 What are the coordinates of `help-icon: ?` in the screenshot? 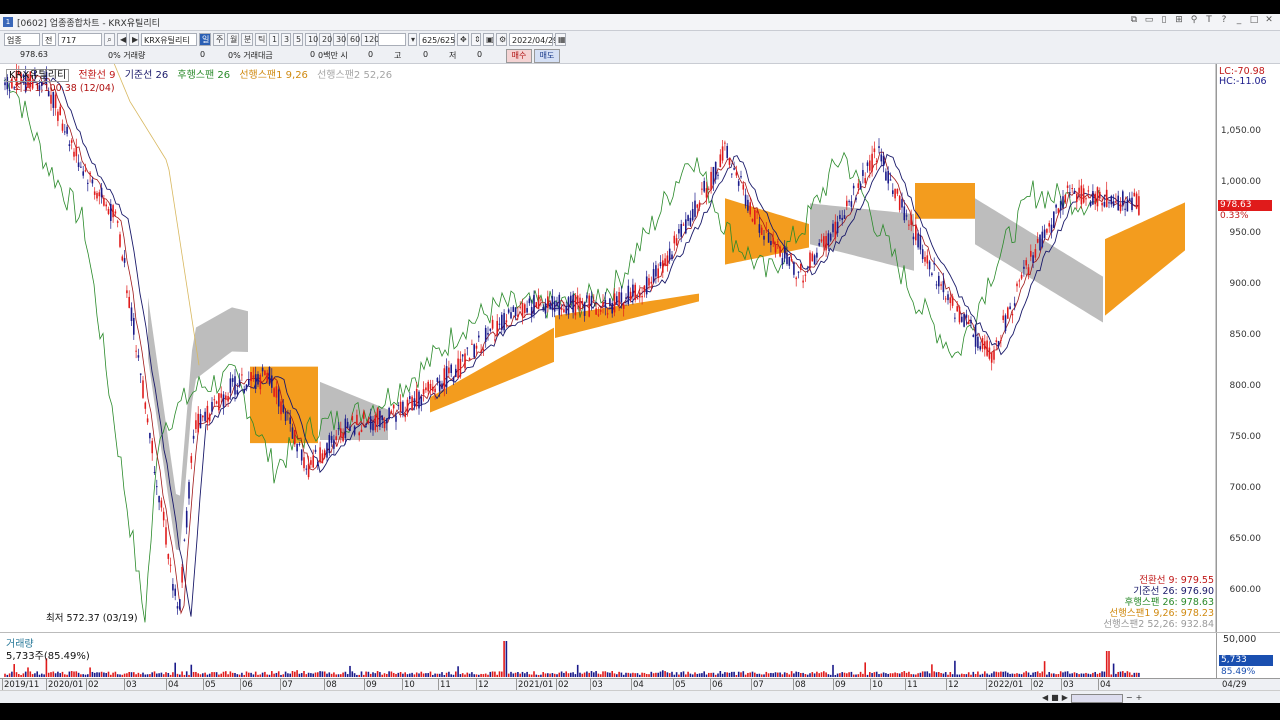 It's located at (1224, 20).